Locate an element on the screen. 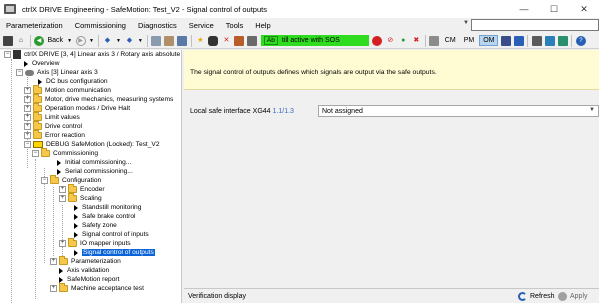 This screenshot has height=303, width=599. minimize-button: — is located at coordinates (524, 9).